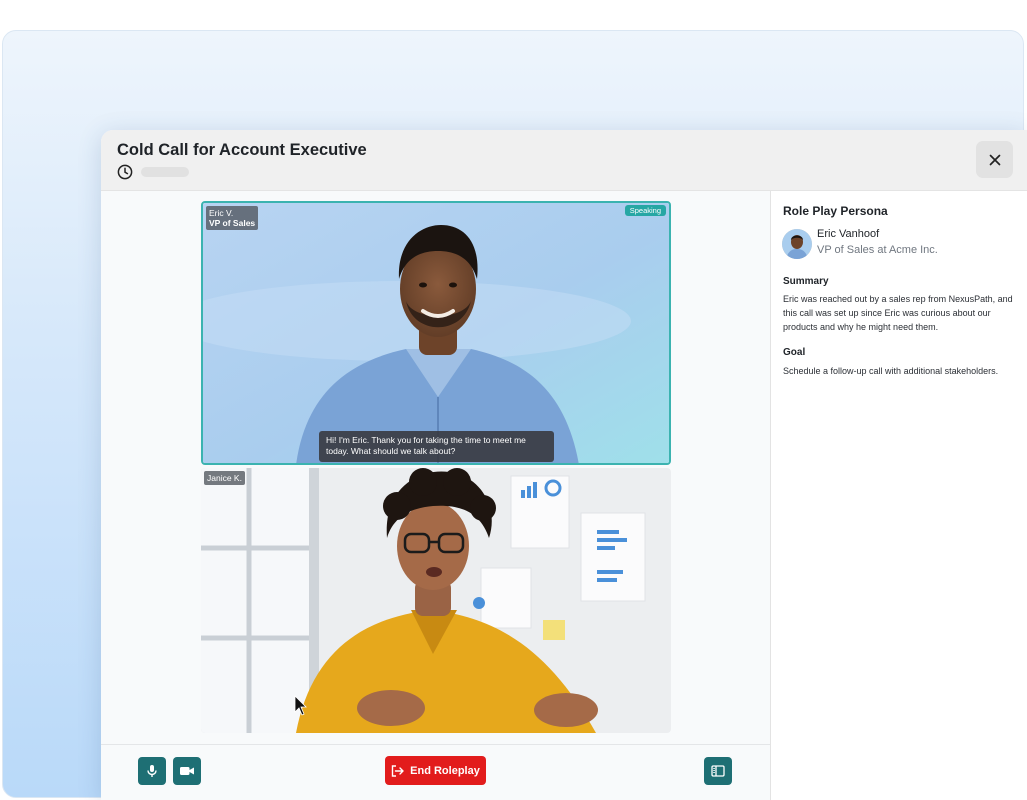 This screenshot has height=800, width=1027. Describe the element at coordinates (797, 244) in the screenshot. I see `avatar` at that location.